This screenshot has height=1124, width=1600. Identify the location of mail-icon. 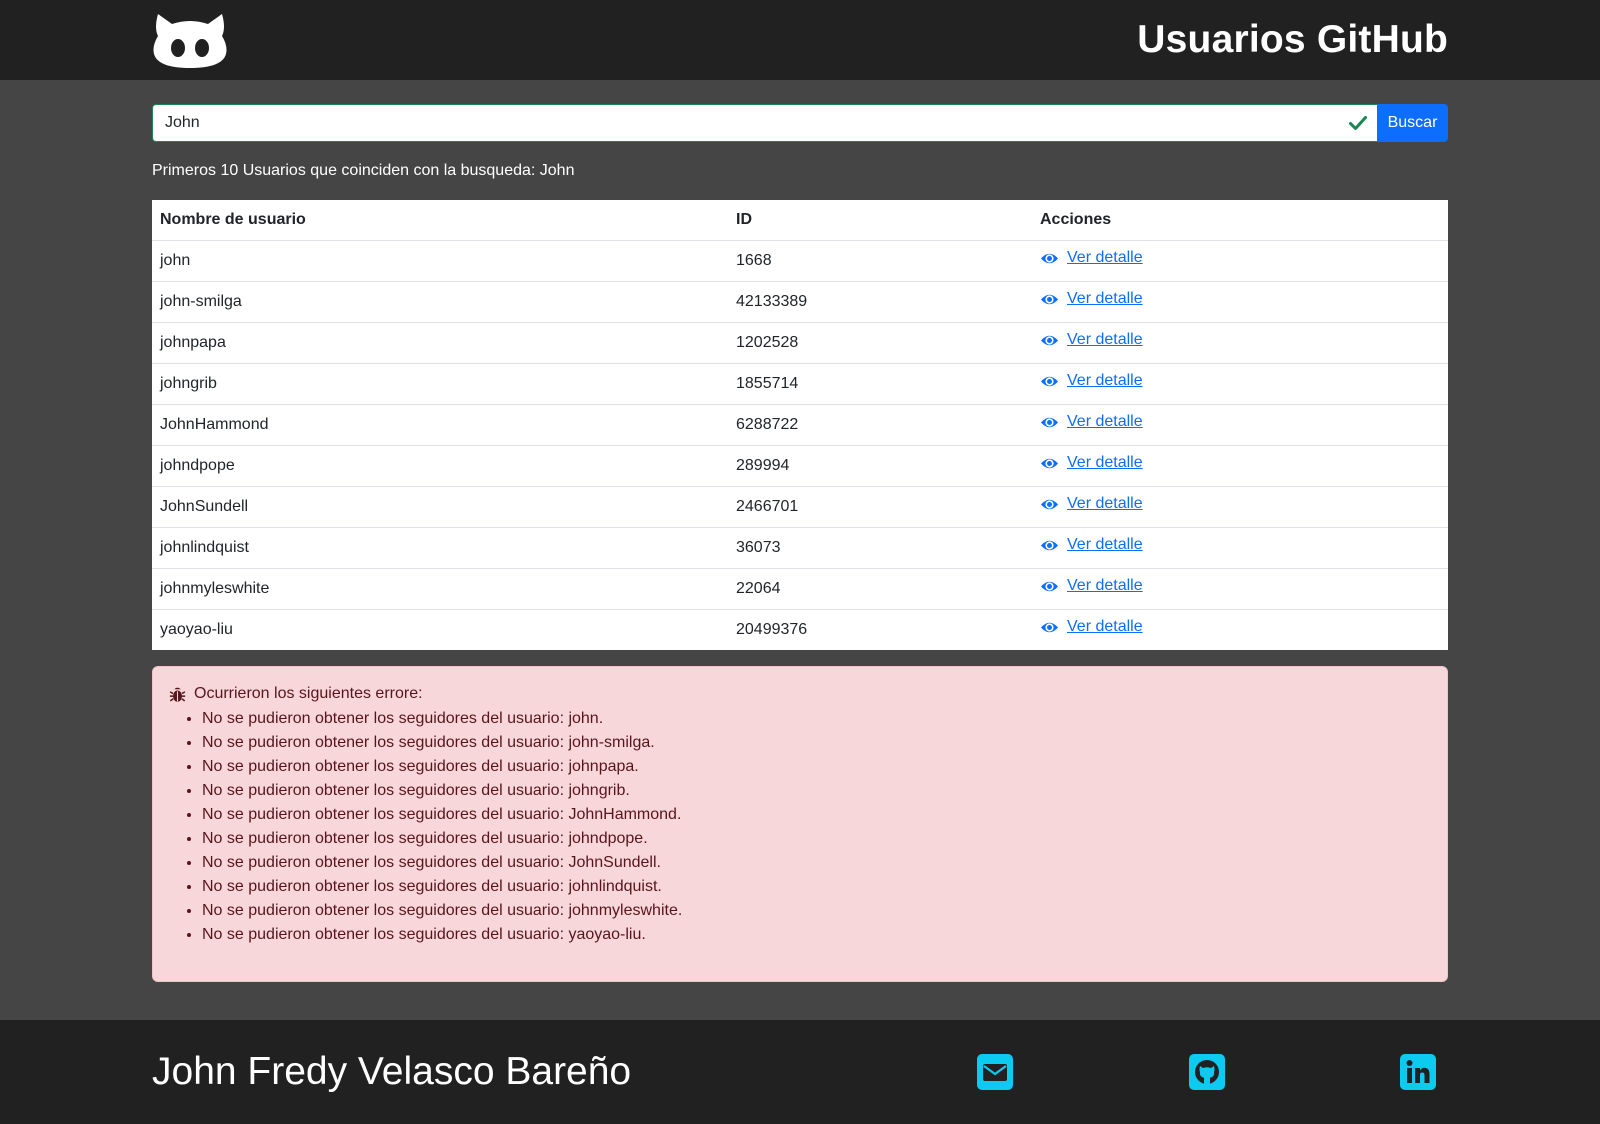
(995, 1072).